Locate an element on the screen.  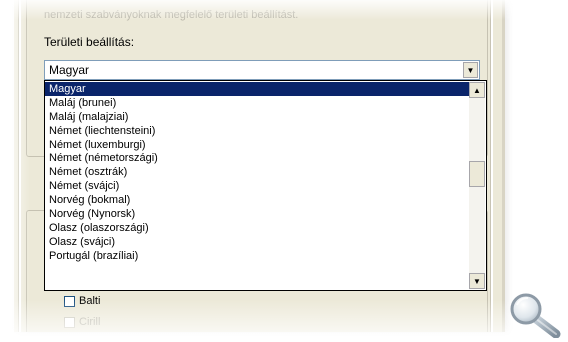
dropdown-item: Német (osztrák) is located at coordinates (257, 172).